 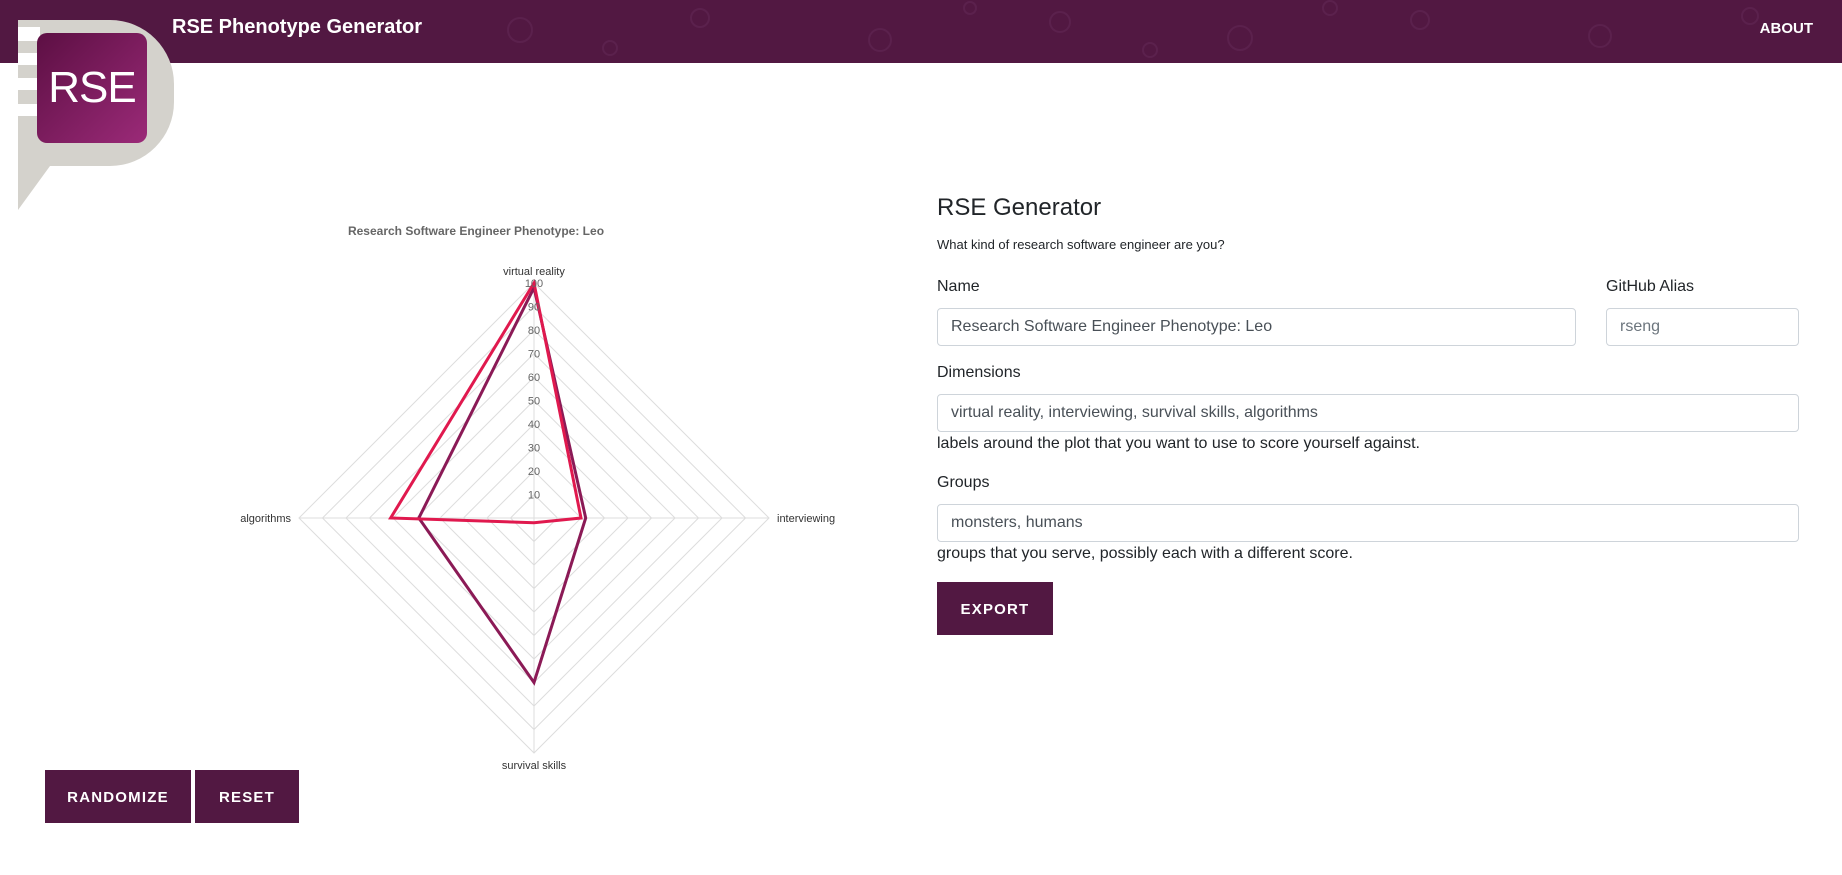 I want to click on app-title: RSE Phenotype Generator, so click(x=297, y=27).